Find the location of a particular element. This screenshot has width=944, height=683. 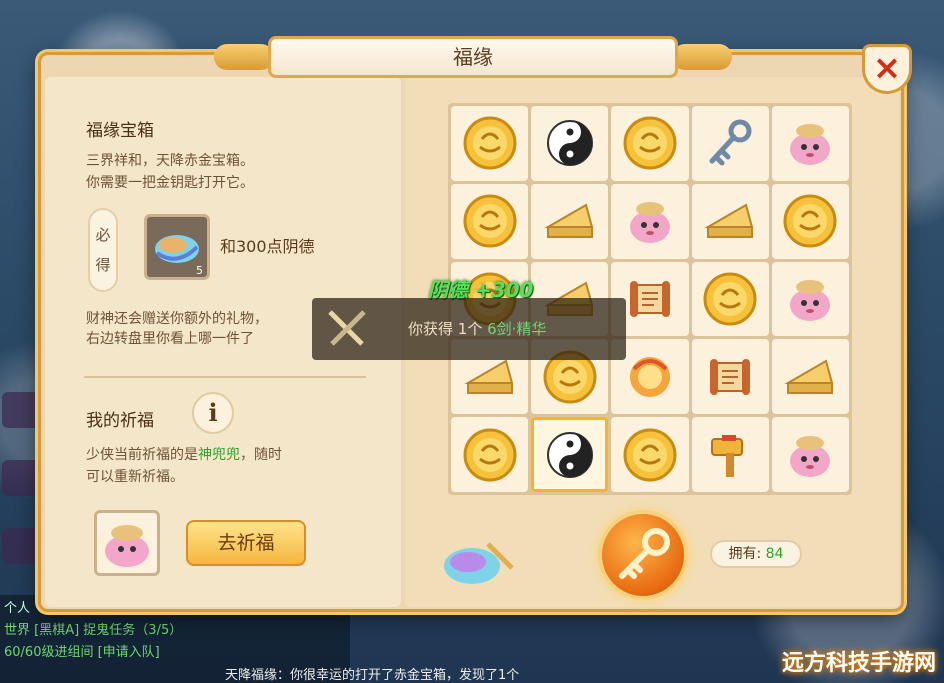

toast-count: 1个 is located at coordinates (470, 329).